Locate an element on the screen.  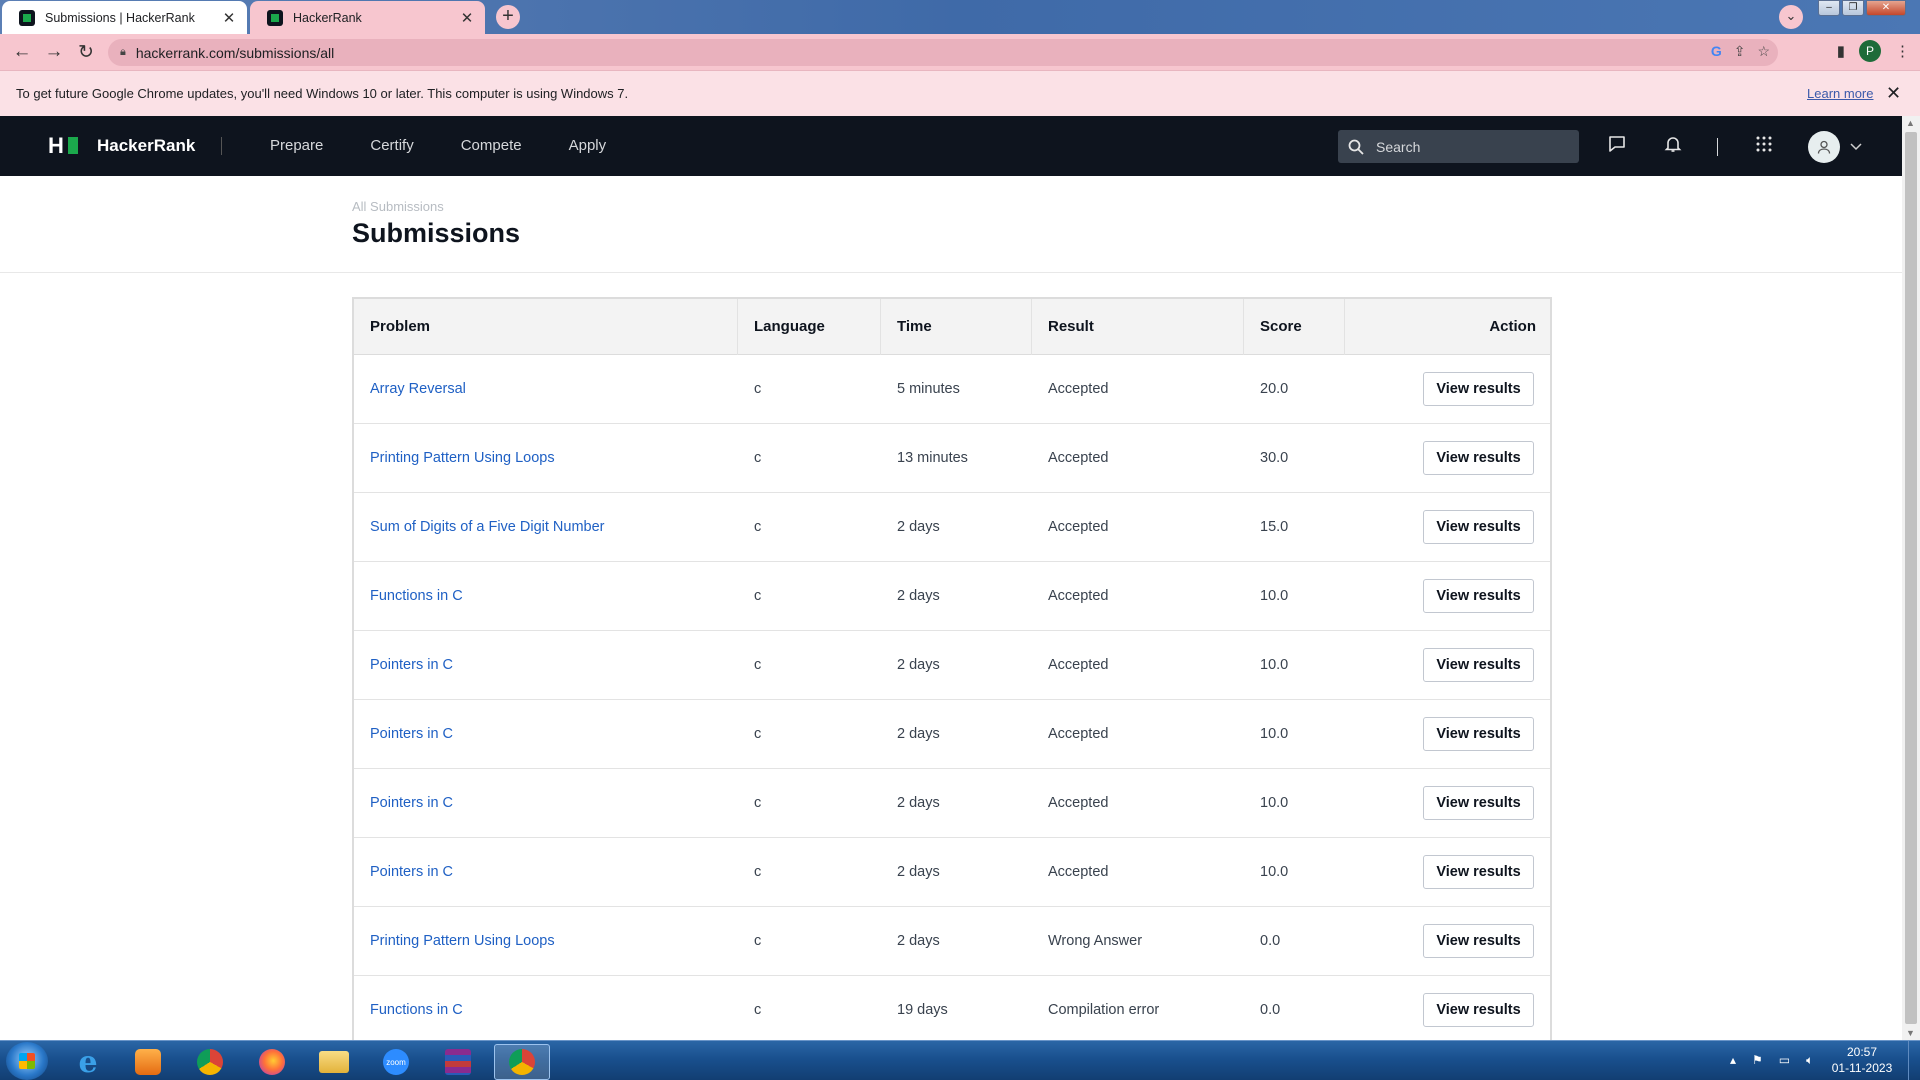
nav-prepare: Prepare is located at coordinates (296, 145).